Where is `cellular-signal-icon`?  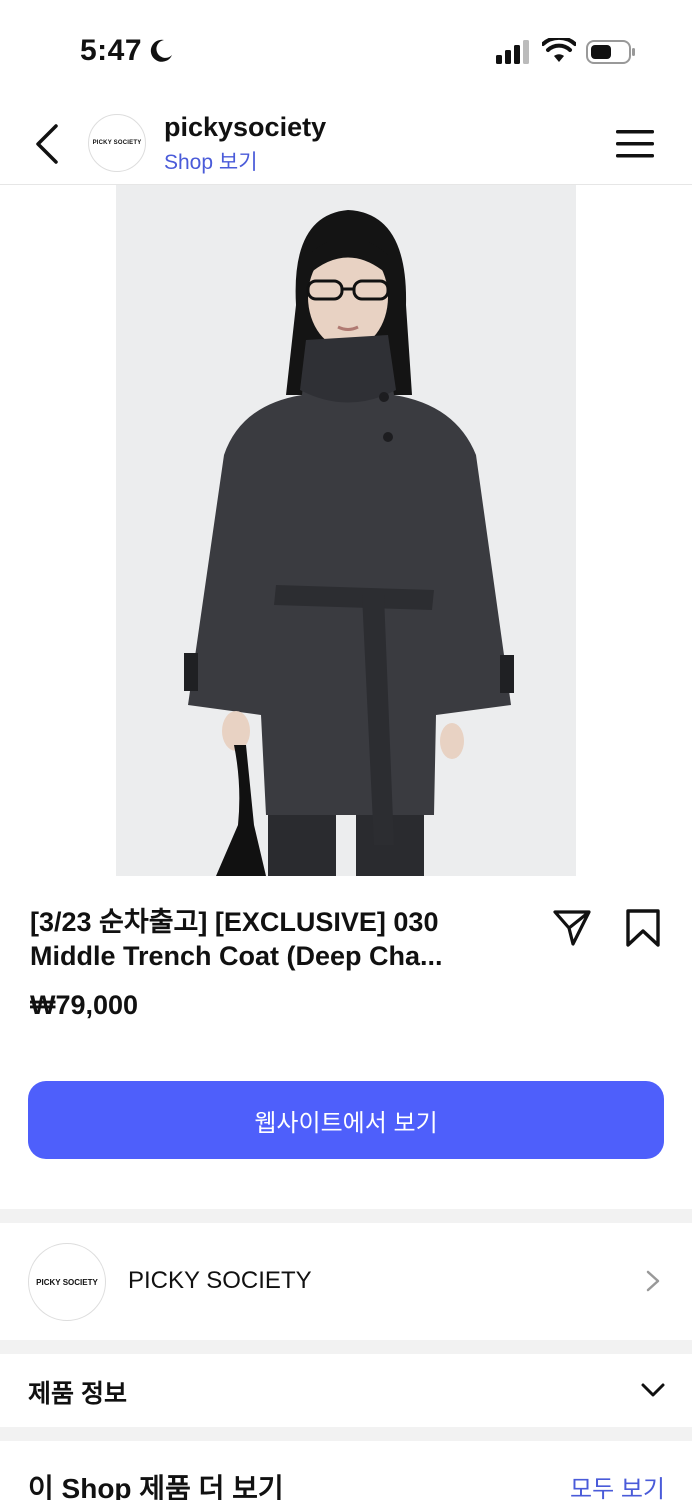
cellular-signal-icon is located at coordinates (512, 52).